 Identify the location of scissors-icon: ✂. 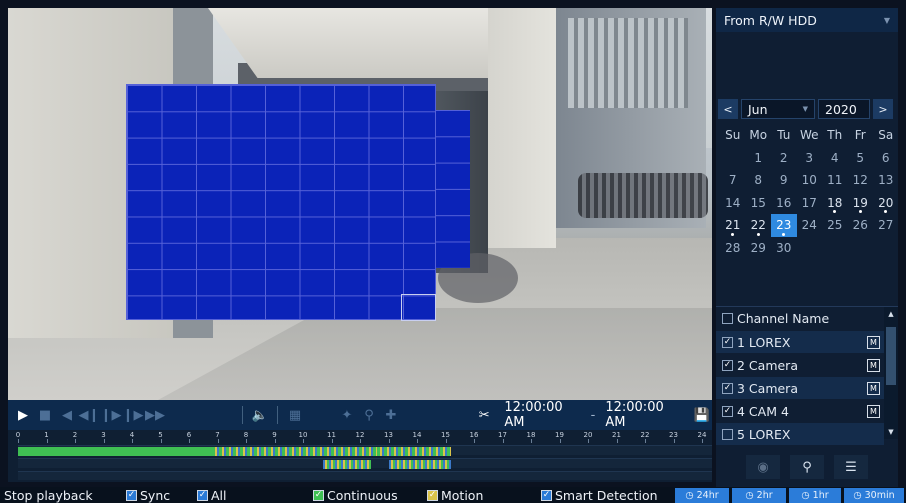
(484, 415).